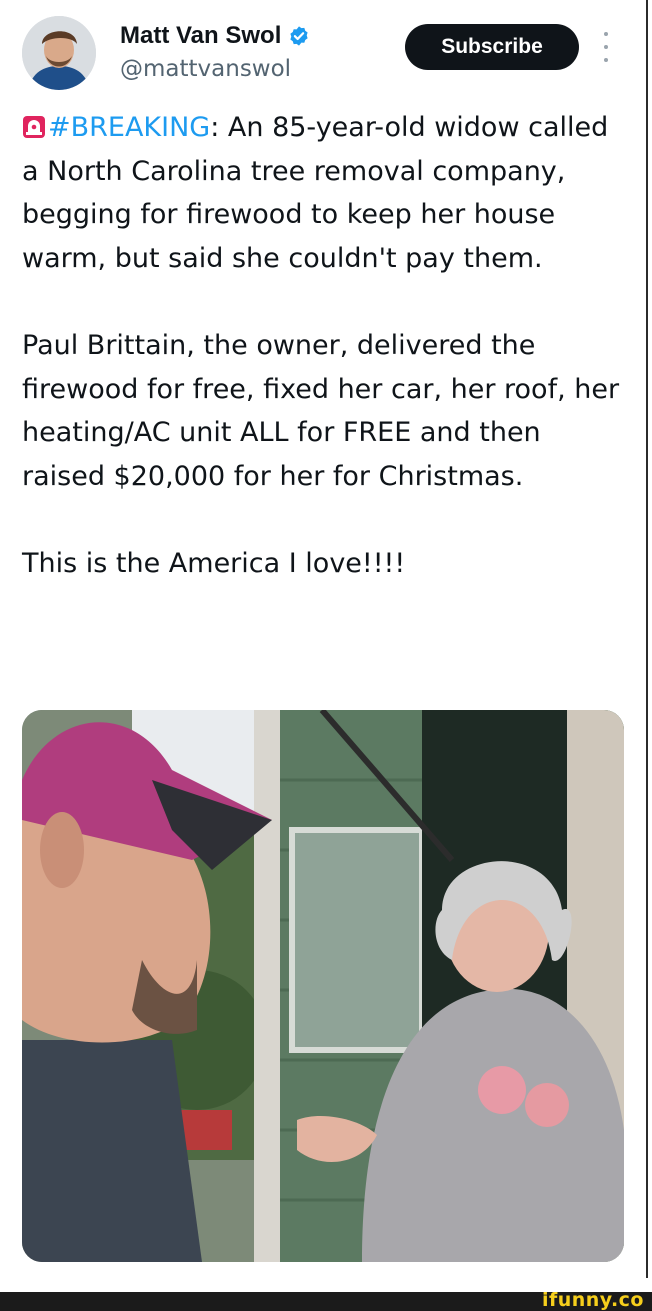 This screenshot has height=1311, width=652. What do you see at coordinates (214, 563) in the screenshot?
I see `tweet-paragraph-3: This is the America I love!!!!` at bounding box center [214, 563].